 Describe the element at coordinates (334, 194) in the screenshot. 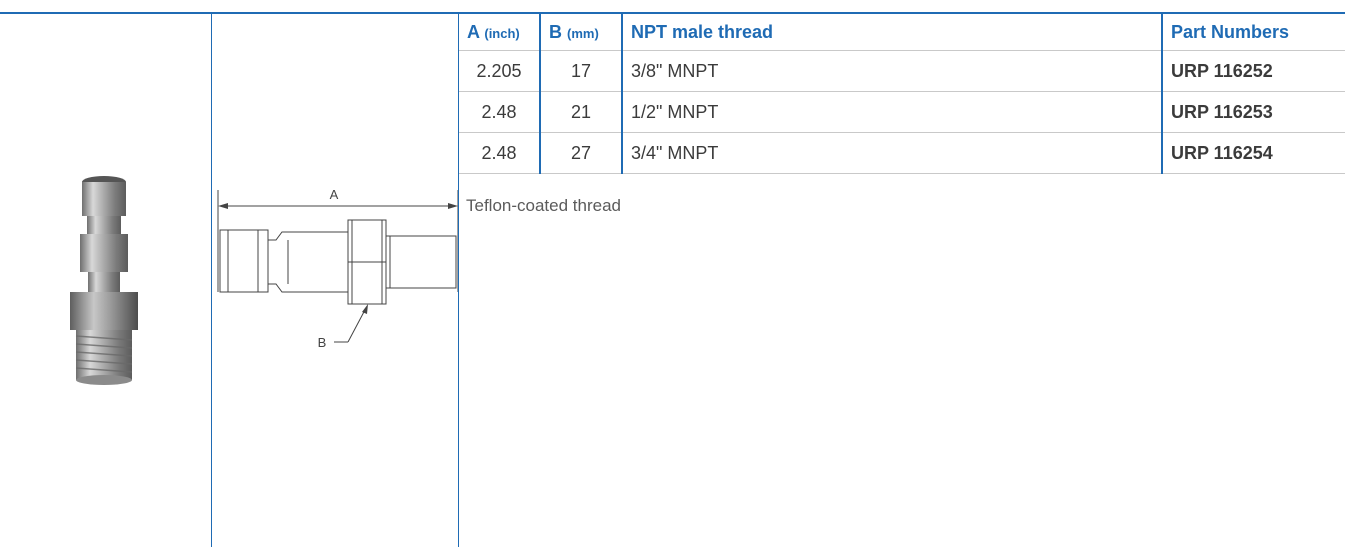

I see `dimension-a-label: A` at that location.